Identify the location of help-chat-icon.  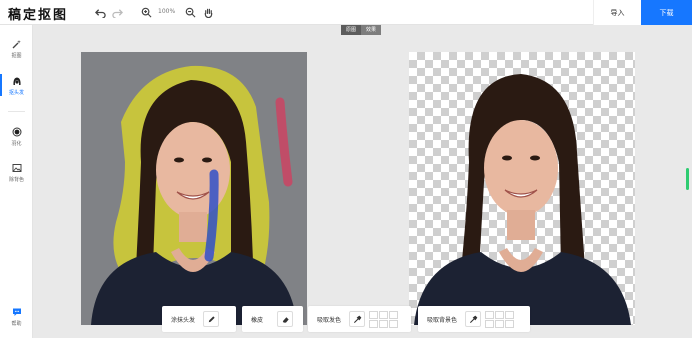
(17, 312).